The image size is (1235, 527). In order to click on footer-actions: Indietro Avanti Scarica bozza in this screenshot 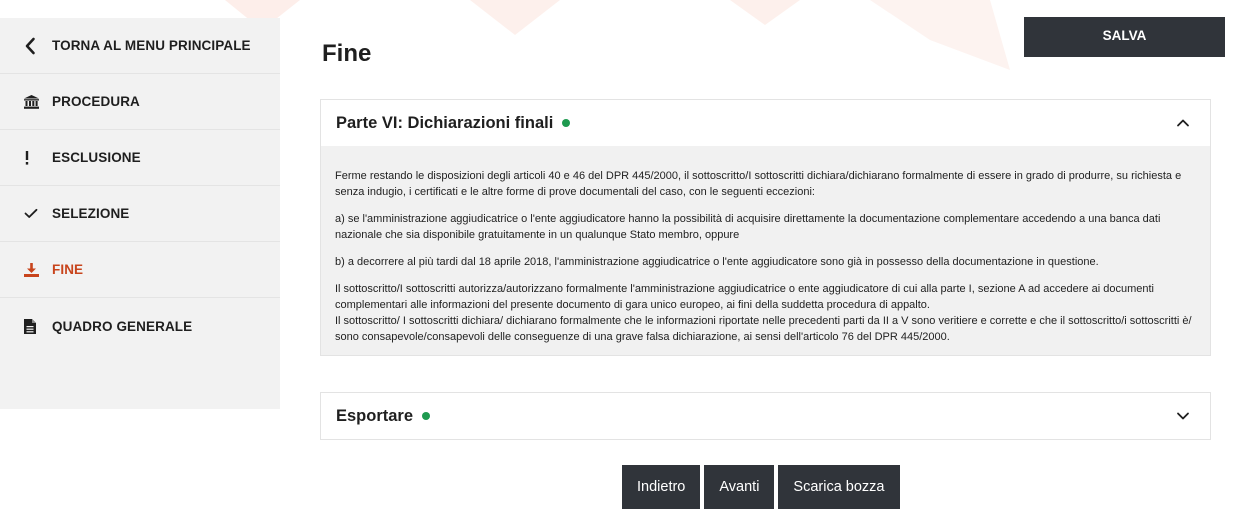, I will do `click(761, 487)`.